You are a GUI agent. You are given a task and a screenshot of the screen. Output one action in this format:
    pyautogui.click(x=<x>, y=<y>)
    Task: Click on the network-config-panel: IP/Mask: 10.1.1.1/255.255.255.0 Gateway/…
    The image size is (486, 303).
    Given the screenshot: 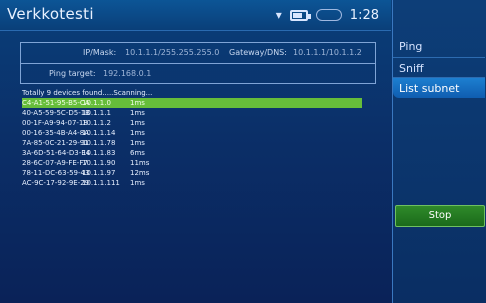 What is the action you would take?
    pyautogui.click(x=198, y=63)
    